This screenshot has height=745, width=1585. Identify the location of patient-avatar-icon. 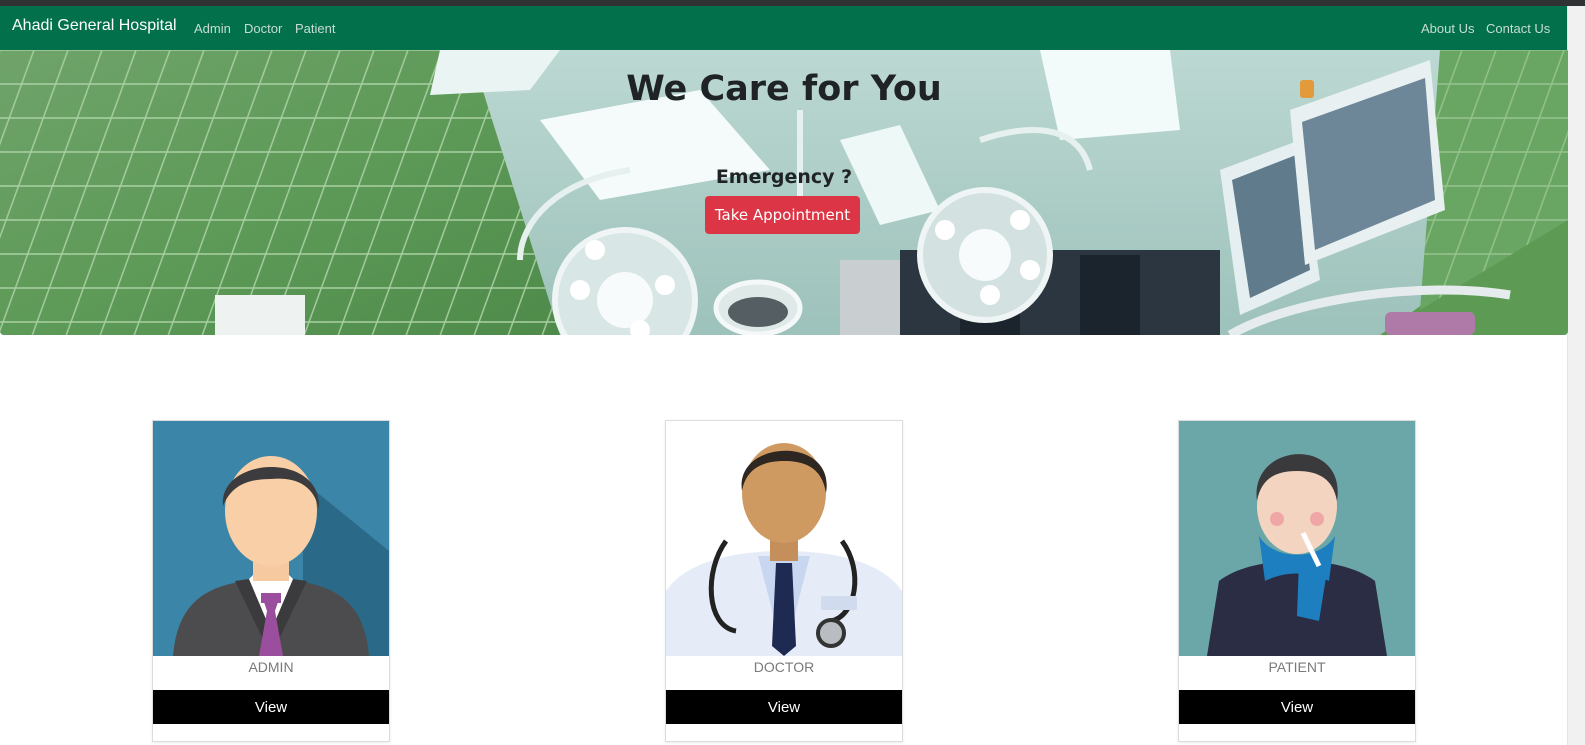
(1297, 538).